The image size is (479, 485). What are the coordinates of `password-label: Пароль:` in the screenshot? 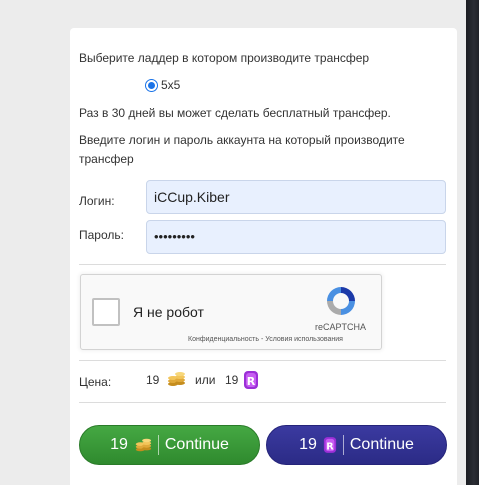 It's located at (101, 235).